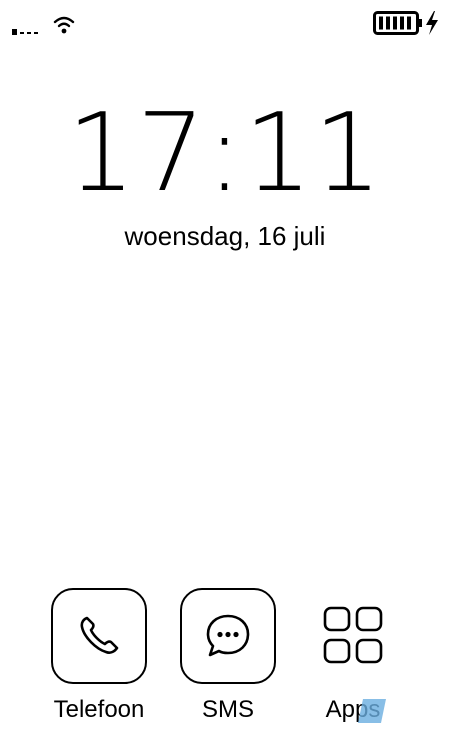 The width and height of the screenshot is (450, 750). I want to click on message-icon, so click(228, 635).